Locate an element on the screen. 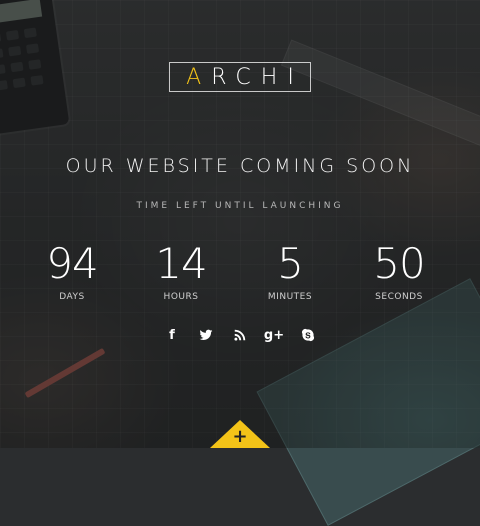 The image size is (480, 526). social-links: f g+ is located at coordinates (240, 336).